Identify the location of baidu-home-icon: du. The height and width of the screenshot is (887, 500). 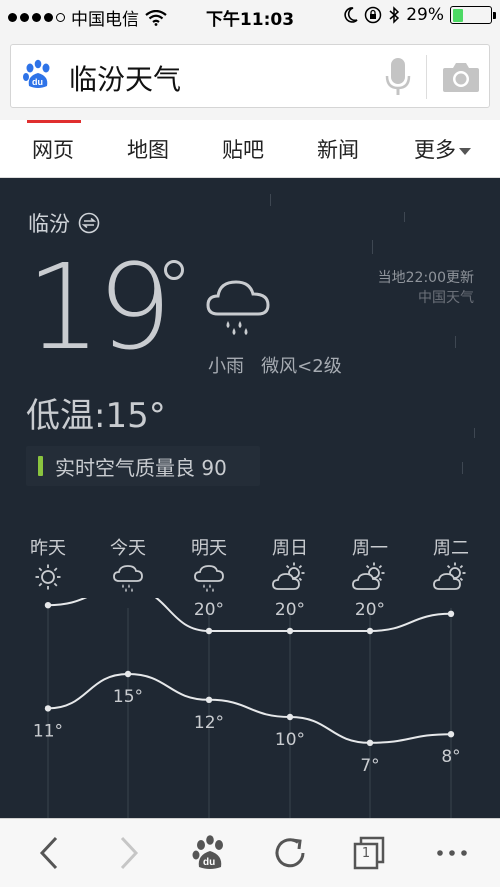
(210, 853).